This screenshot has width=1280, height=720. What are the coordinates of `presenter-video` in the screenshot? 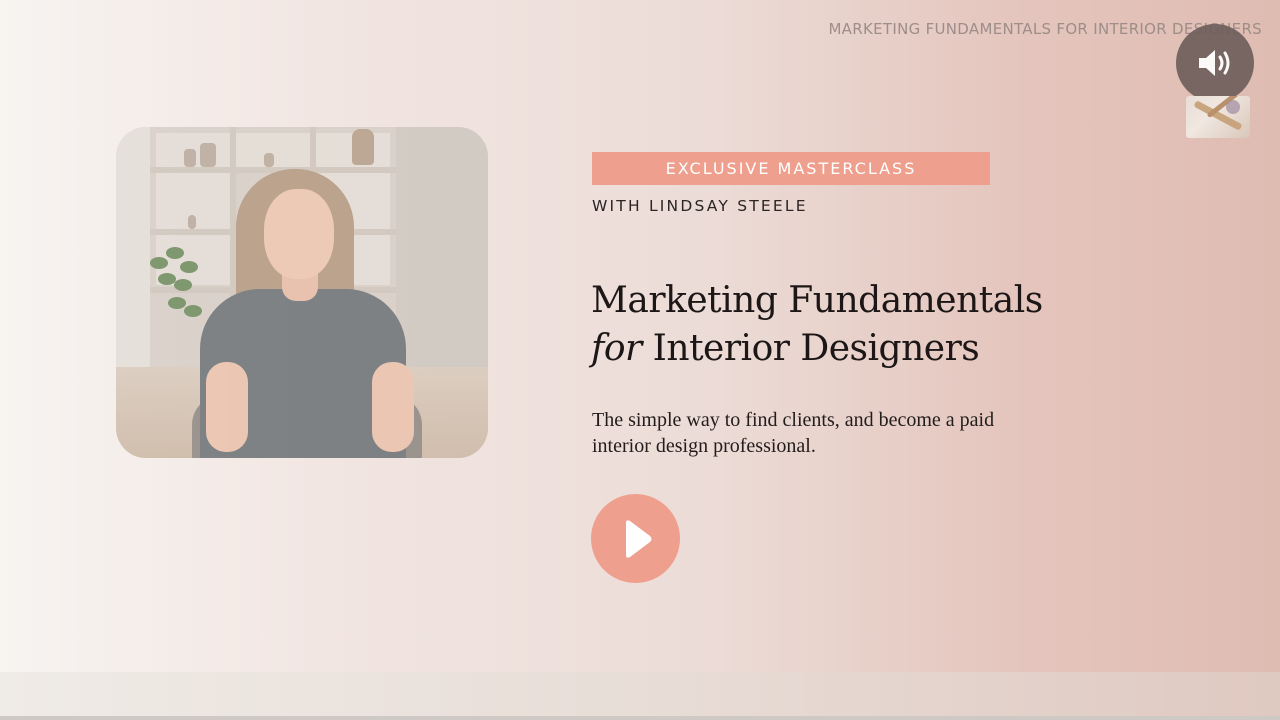 It's located at (302, 292).